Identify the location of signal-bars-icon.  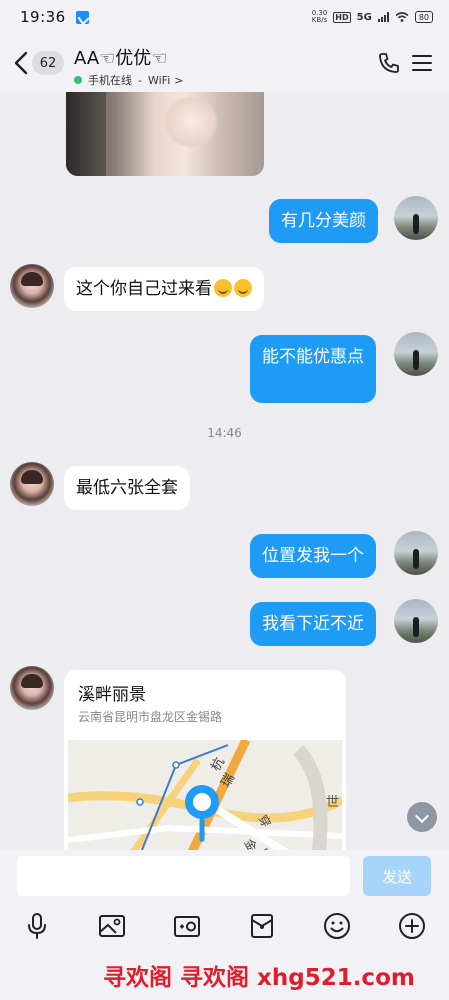
(383, 17).